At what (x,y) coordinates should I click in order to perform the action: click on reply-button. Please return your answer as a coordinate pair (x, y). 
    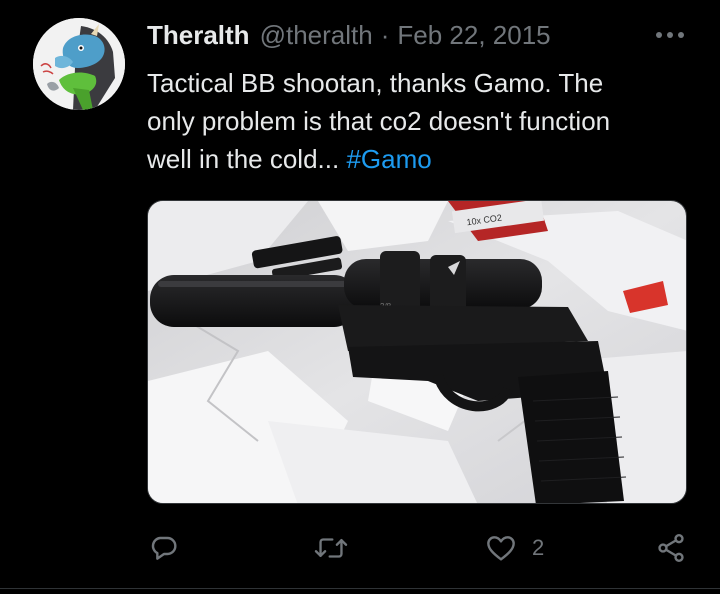
    Looking at the image, I should click on (171, 548).